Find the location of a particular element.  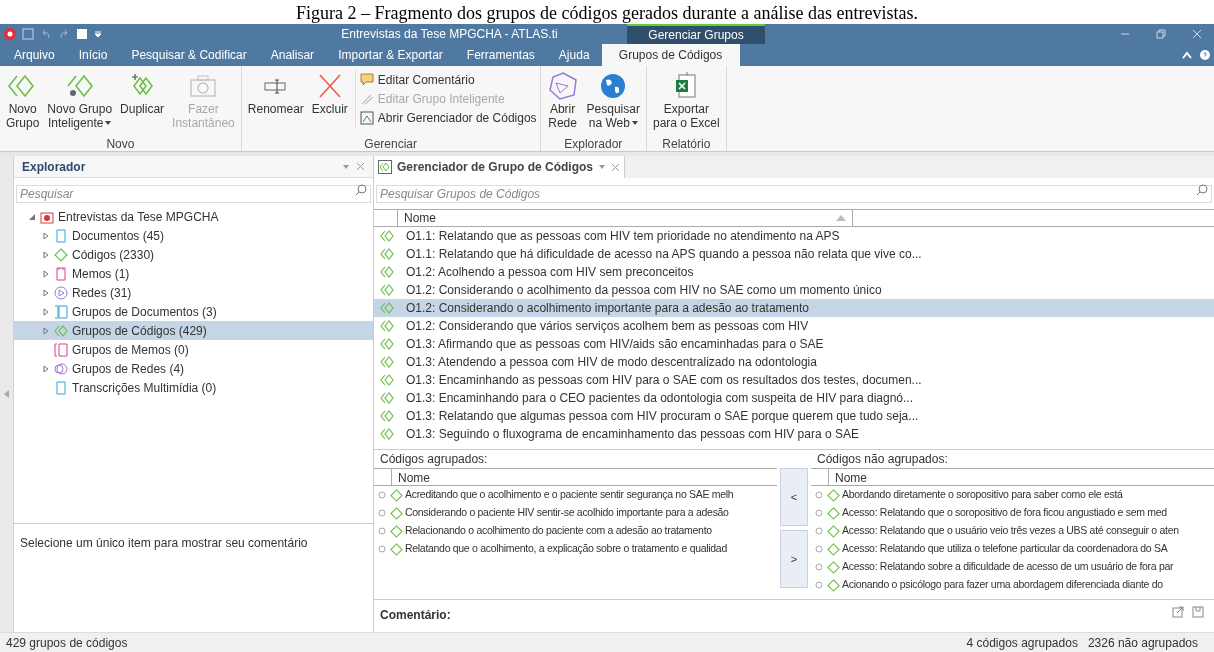

document-group-icon is located at coordinates (61, 311).